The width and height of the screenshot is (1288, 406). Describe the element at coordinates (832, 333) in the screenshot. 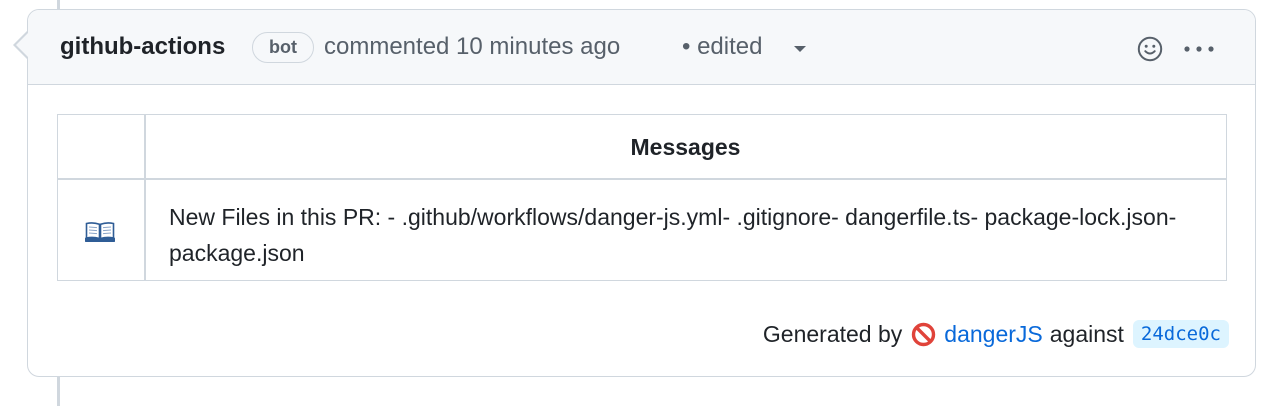

I see `generated-by-label: Generated by` at that location.